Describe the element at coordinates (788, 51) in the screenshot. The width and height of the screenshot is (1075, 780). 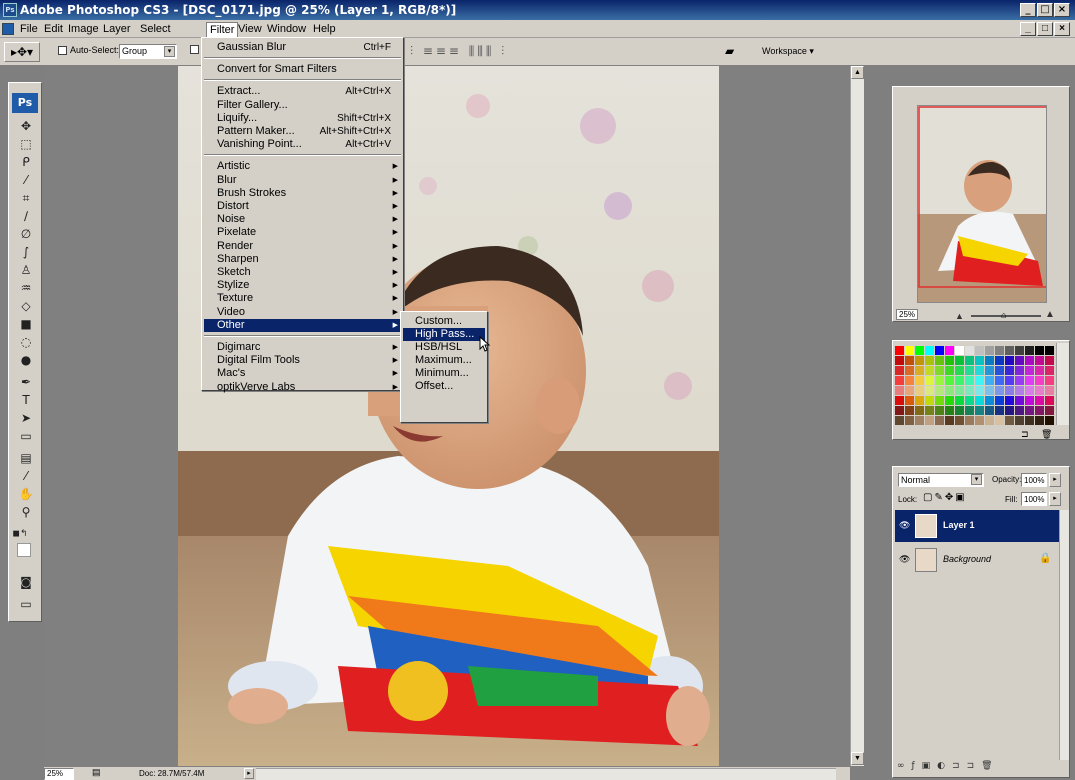
I see `workspace-button: Workspace ▾` at that location.